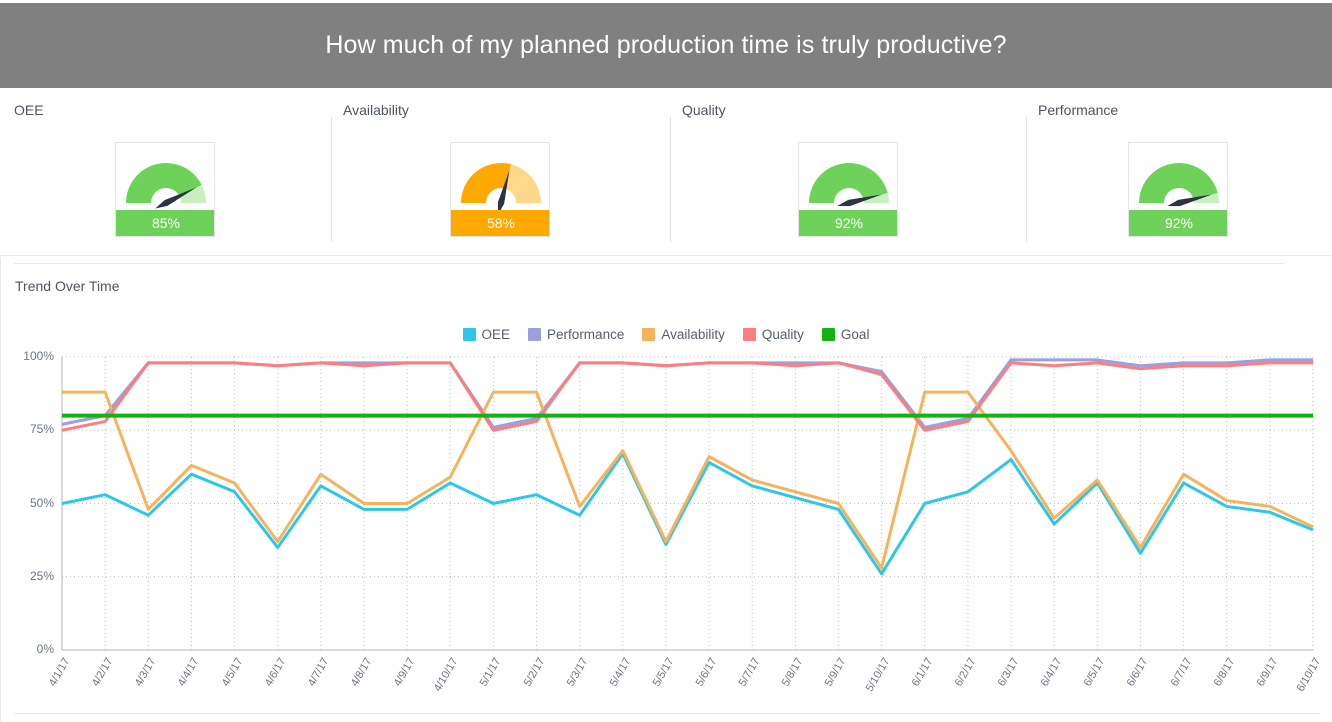 This screenshot has height=722, width=1332. What do you see at coordinates (41, 429) in the screenshot?
I see `y-axis-tick-label: 75%` at bounding box center [41, 429].